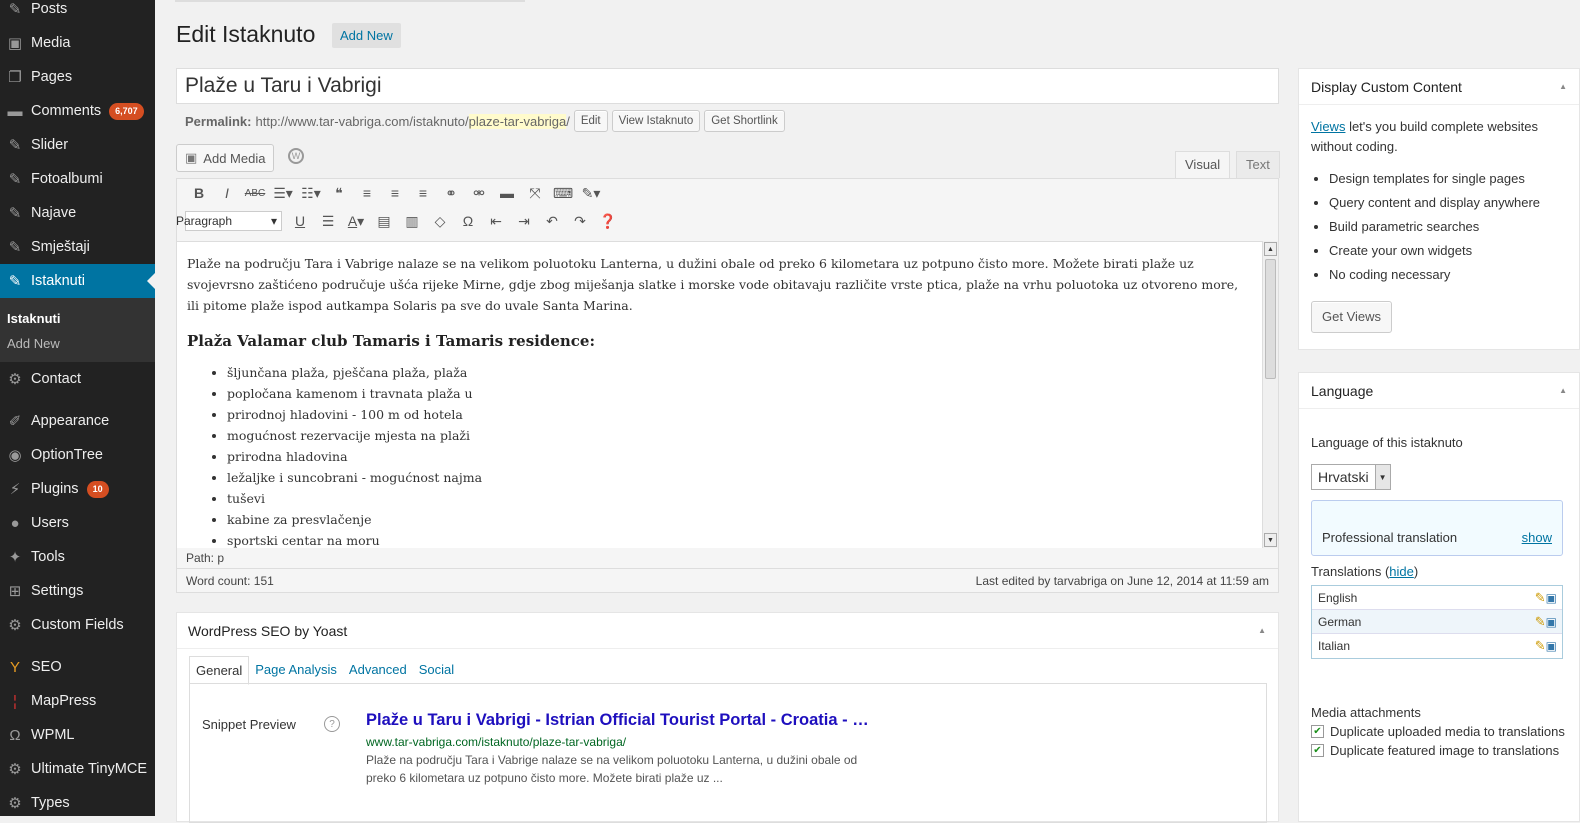 The height and width of the screenshot is (823, 1580). Describe the element at coordinates (77, 179) in the screenshot. I see `menu-fotoalbumi: ✎ Fotoalbumi` at that location.